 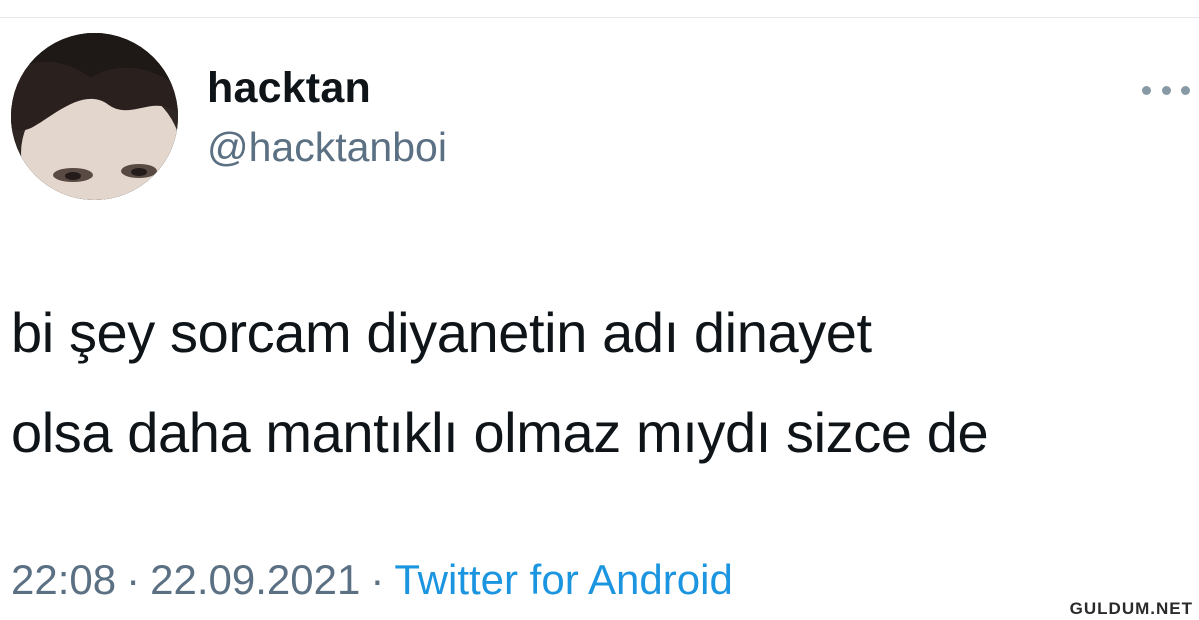 What do you see at coordinates (289, 88) in the screenshot?
I see `display-name: hacktan` at bounding box center [289, 88].